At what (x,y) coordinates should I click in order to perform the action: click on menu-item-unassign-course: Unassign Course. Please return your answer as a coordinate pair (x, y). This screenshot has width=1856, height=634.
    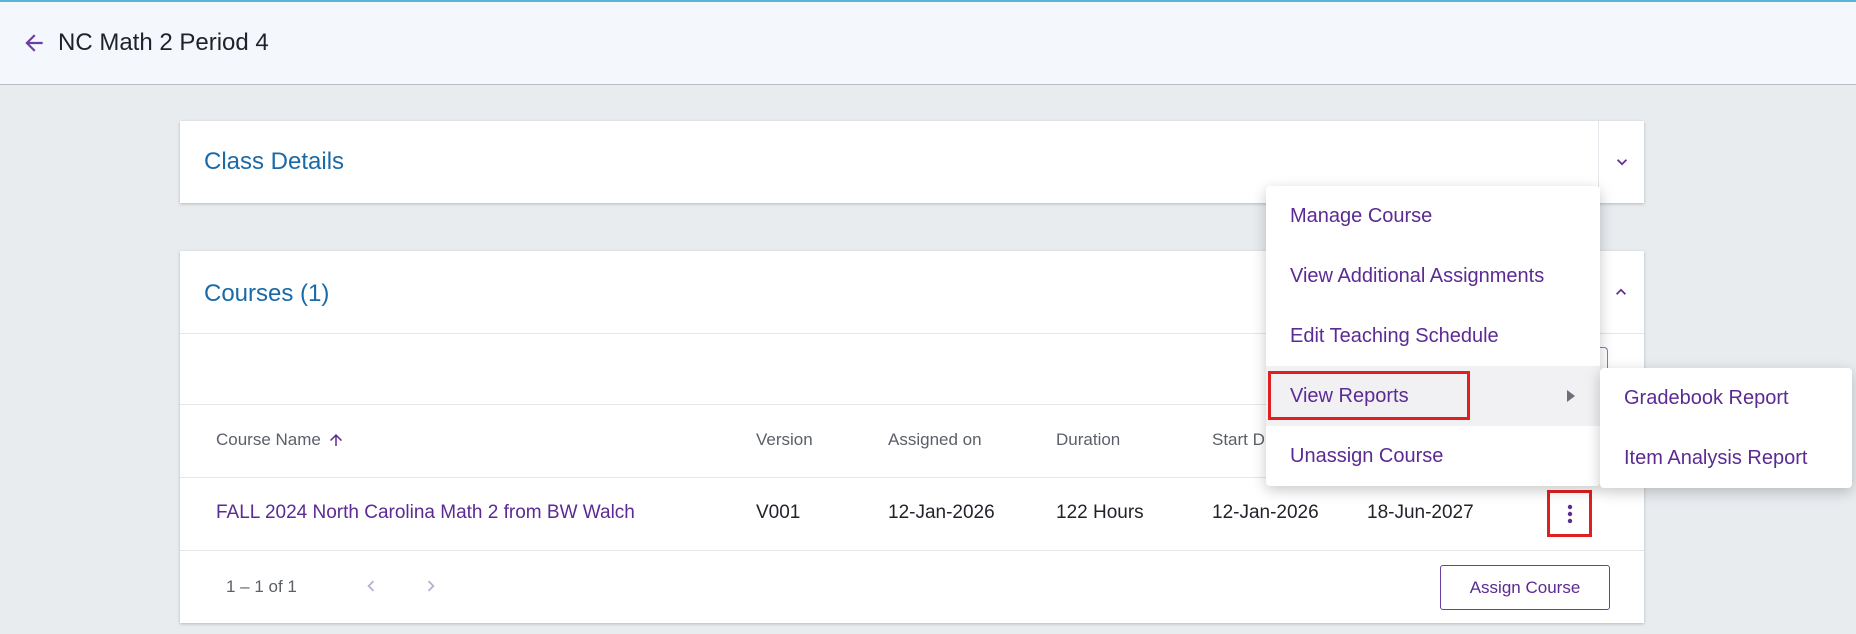
    Looking at the image, I should click on (1433, 456).